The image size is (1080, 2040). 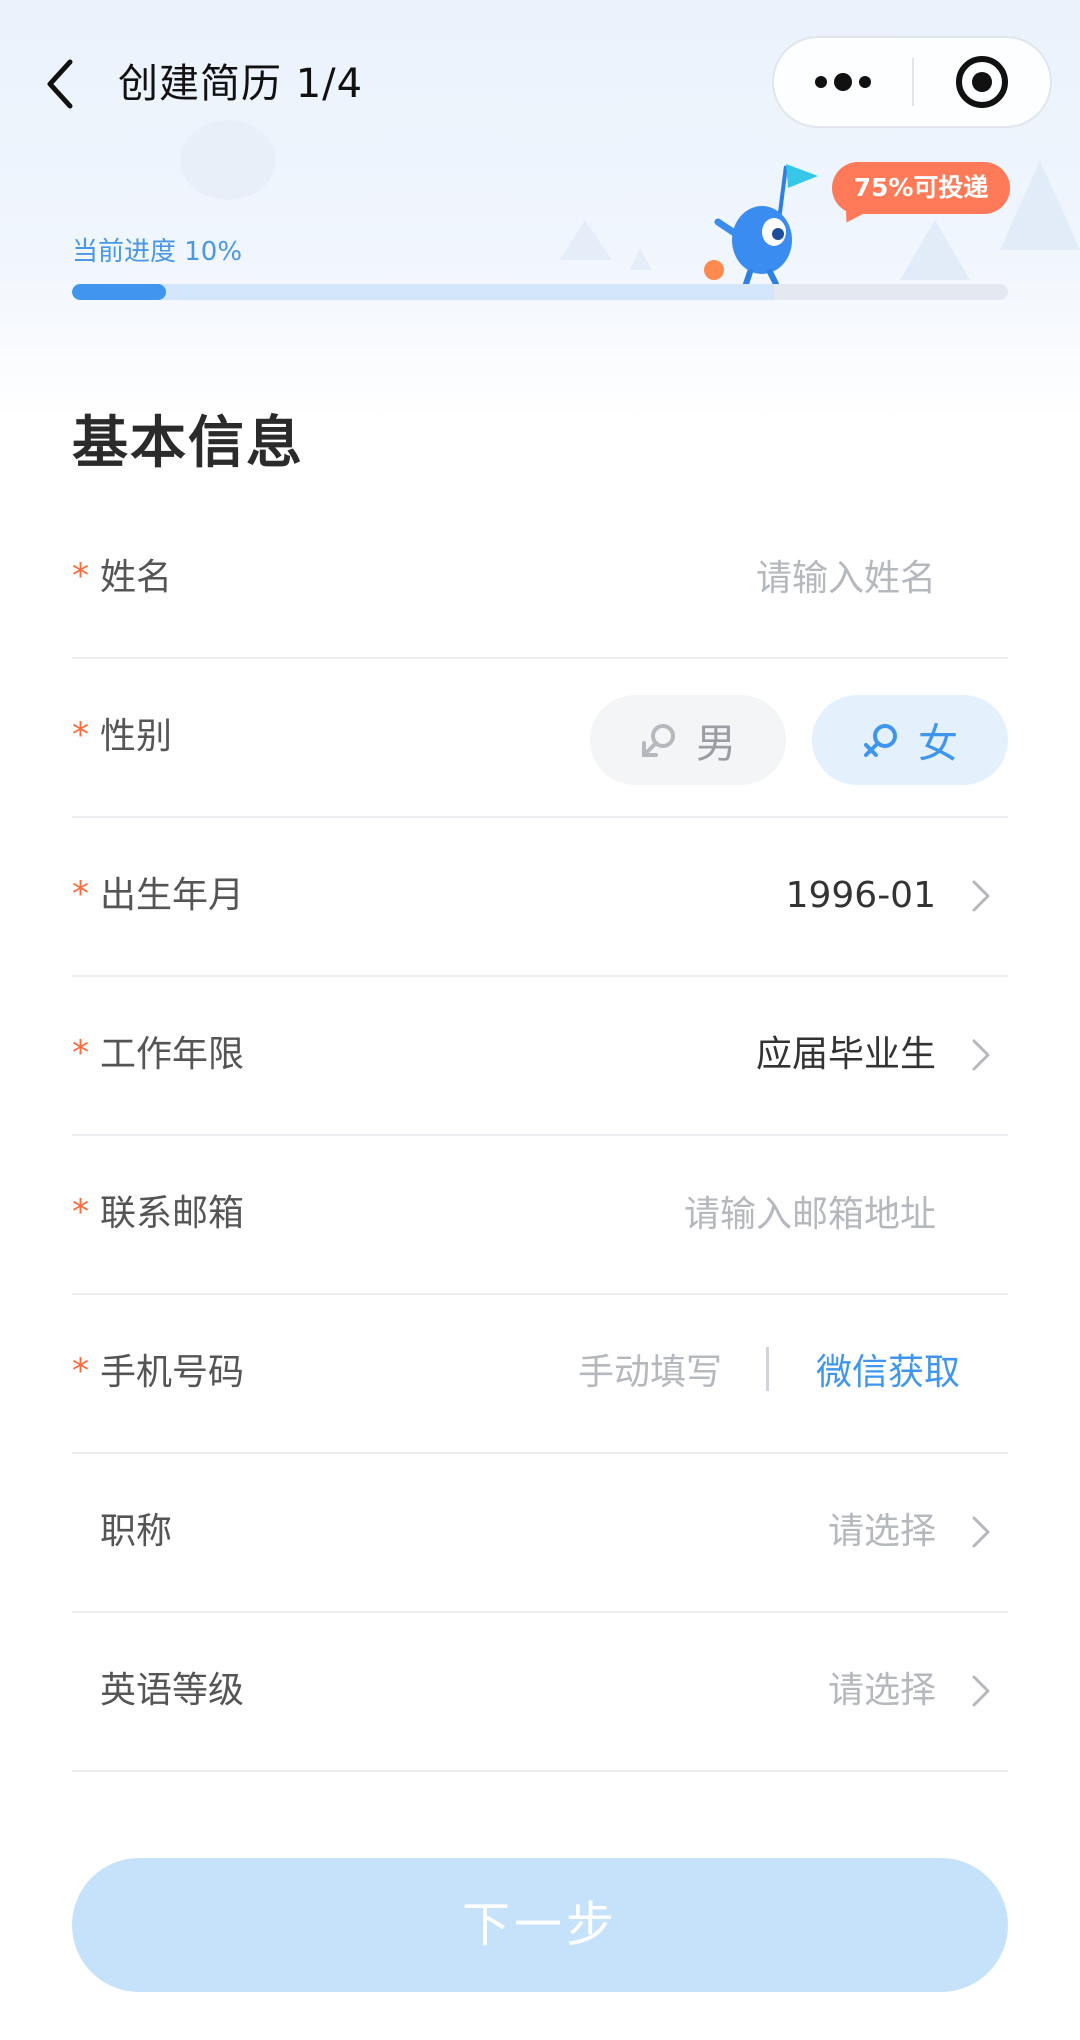 What do you see at coordinates (716, 744) in the screenshot?
I see `gender-male-label: 男` at bounding box center [716, 744].